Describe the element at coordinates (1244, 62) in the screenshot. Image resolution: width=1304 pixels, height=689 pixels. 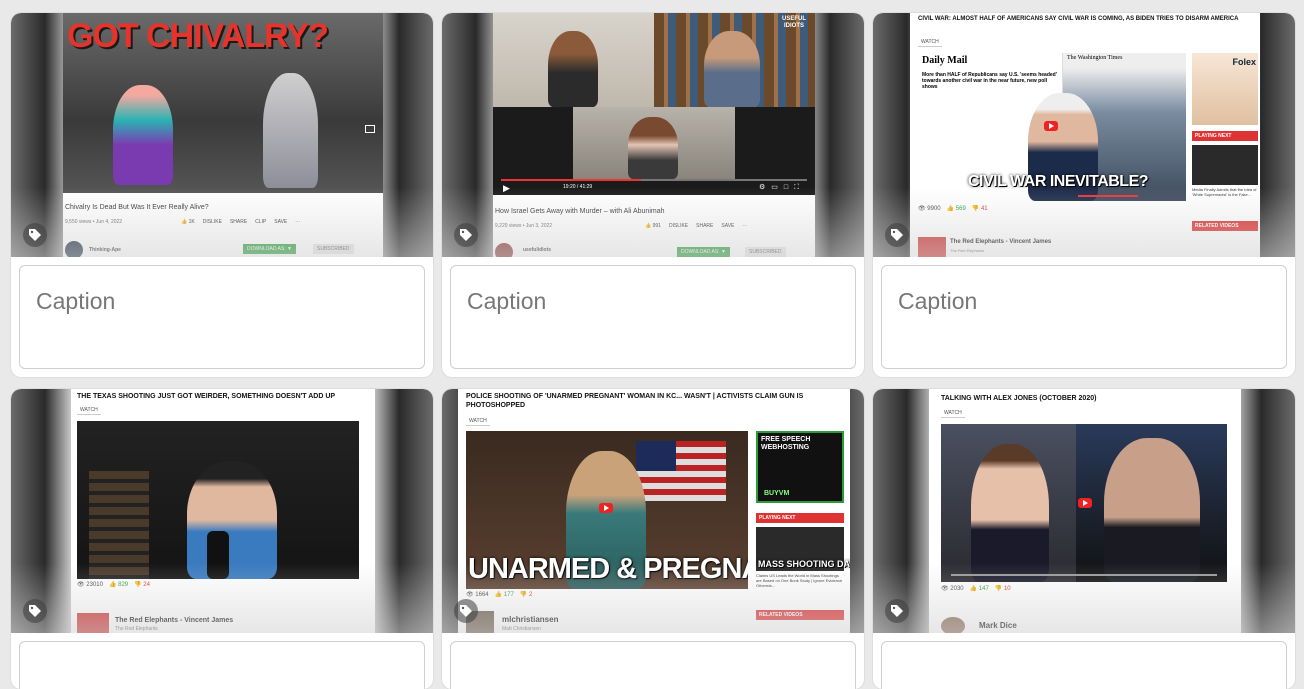
I see `ad-brand: Folex` at that location.